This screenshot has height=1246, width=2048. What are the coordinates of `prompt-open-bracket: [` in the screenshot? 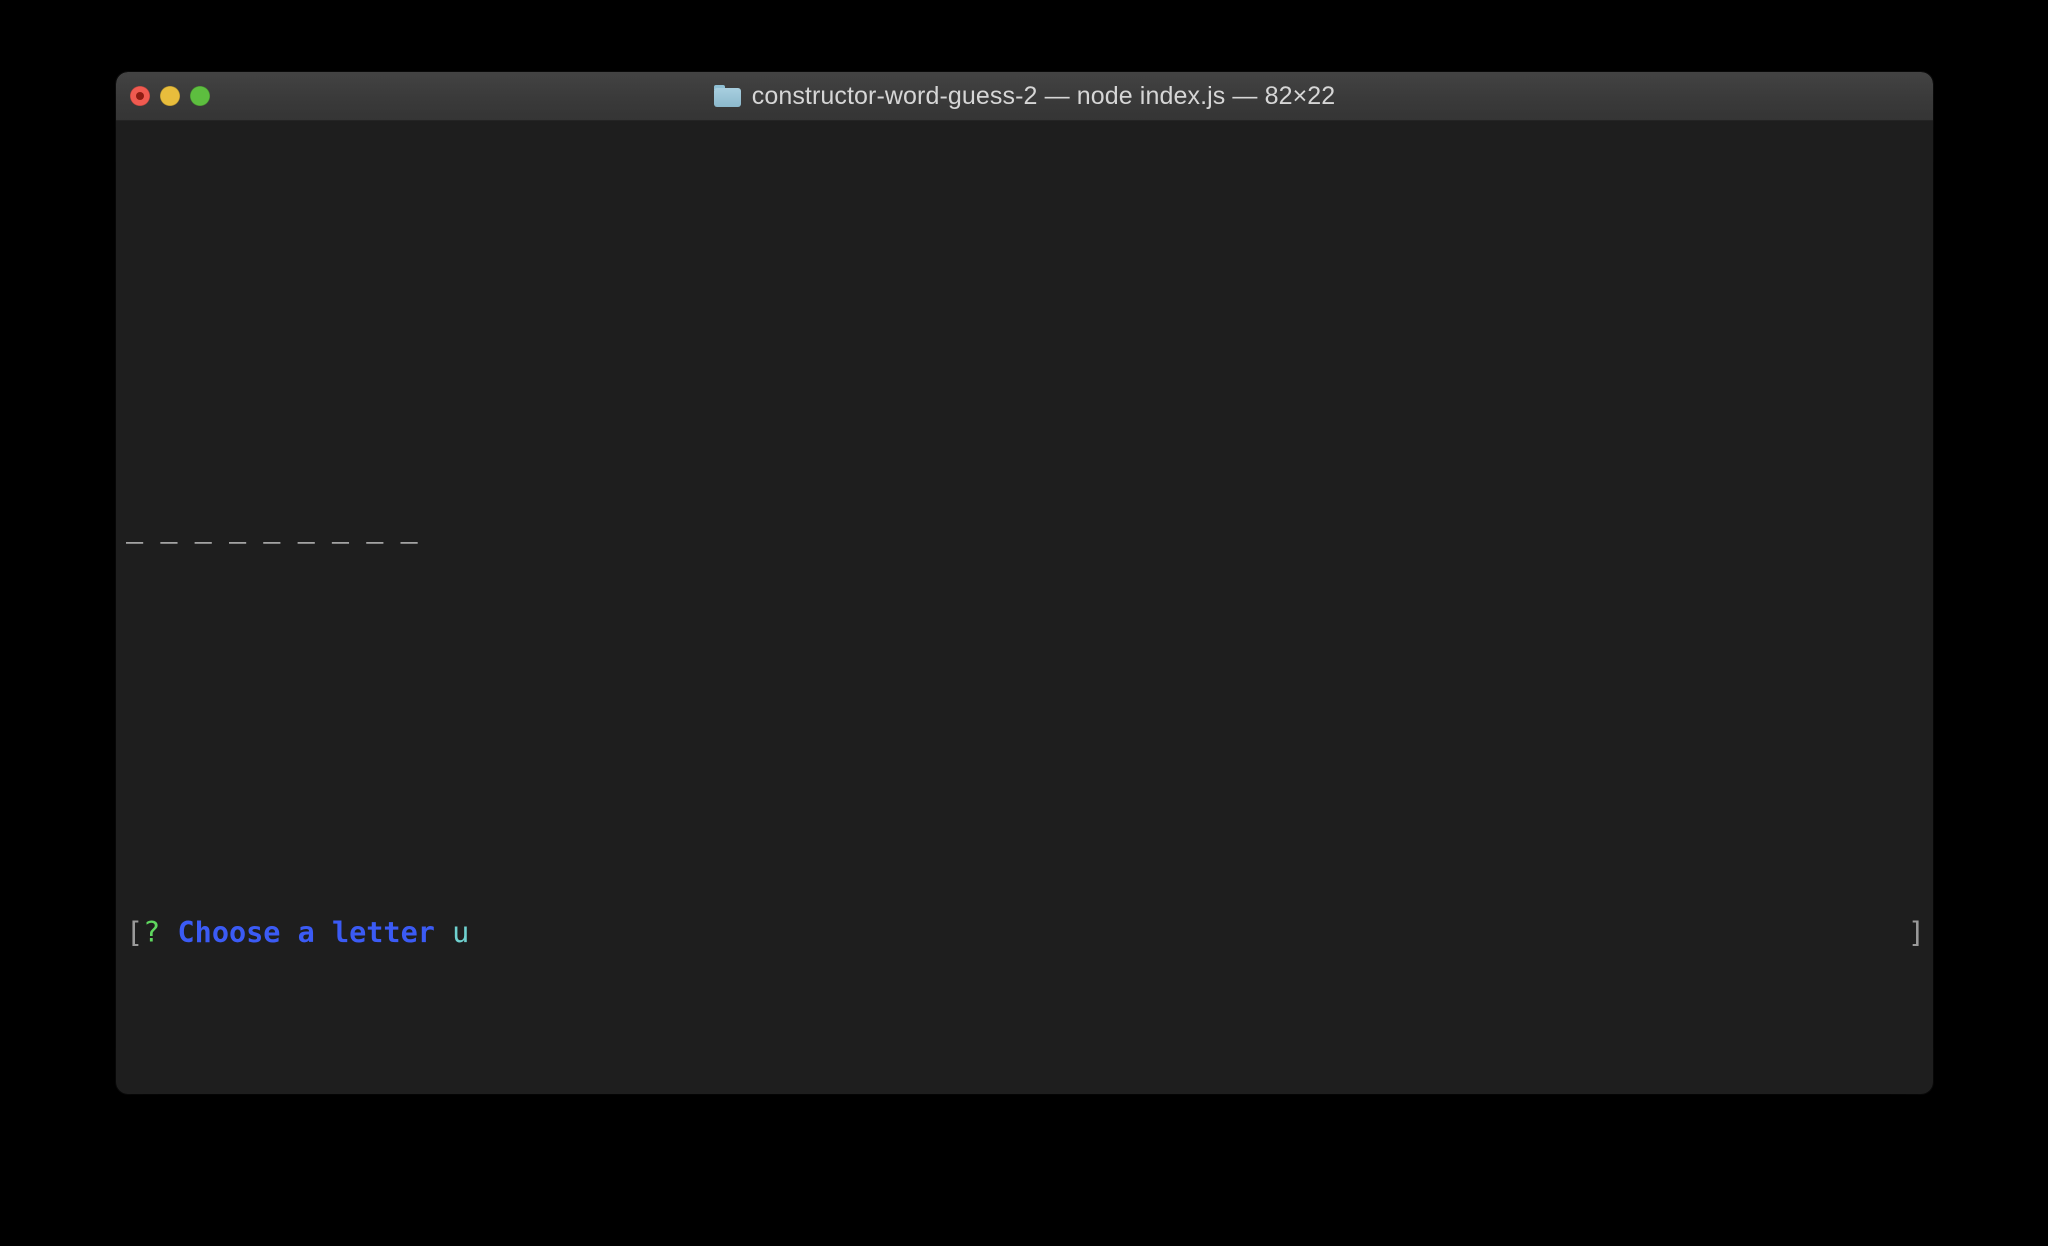 It's located at (135, 932).